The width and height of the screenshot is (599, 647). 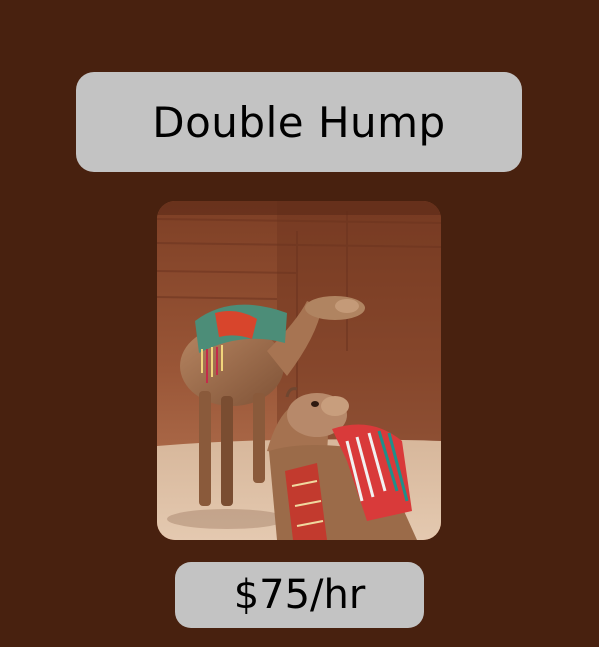 I want to click on page-title: Double Hump, so click(x=299, y=122).